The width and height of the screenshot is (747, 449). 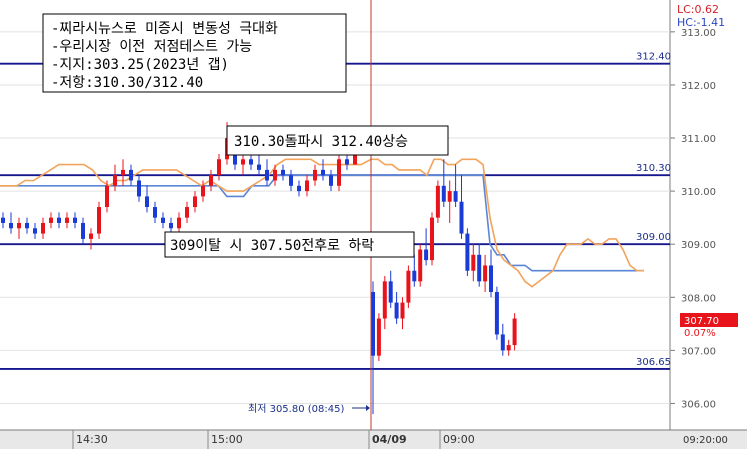 I want to click on y-tick-label: 313.00, so click(x=698, y=33).